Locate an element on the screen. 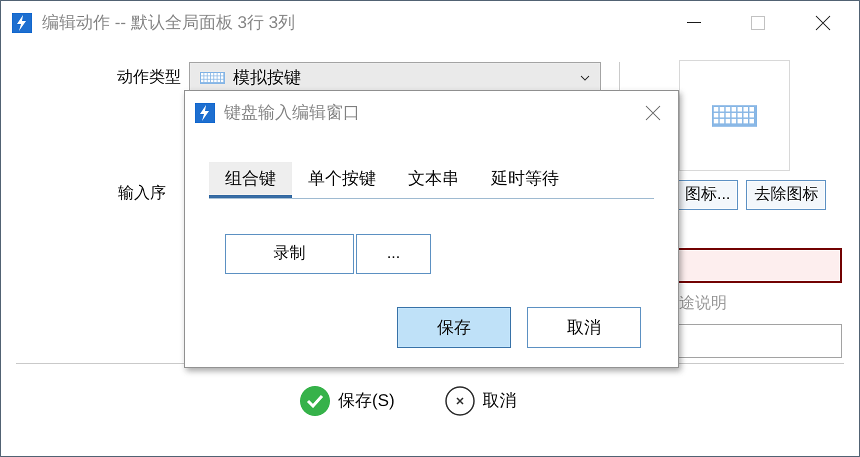 The image size is (860, 457). description-field is located at coordinates (759, 341).